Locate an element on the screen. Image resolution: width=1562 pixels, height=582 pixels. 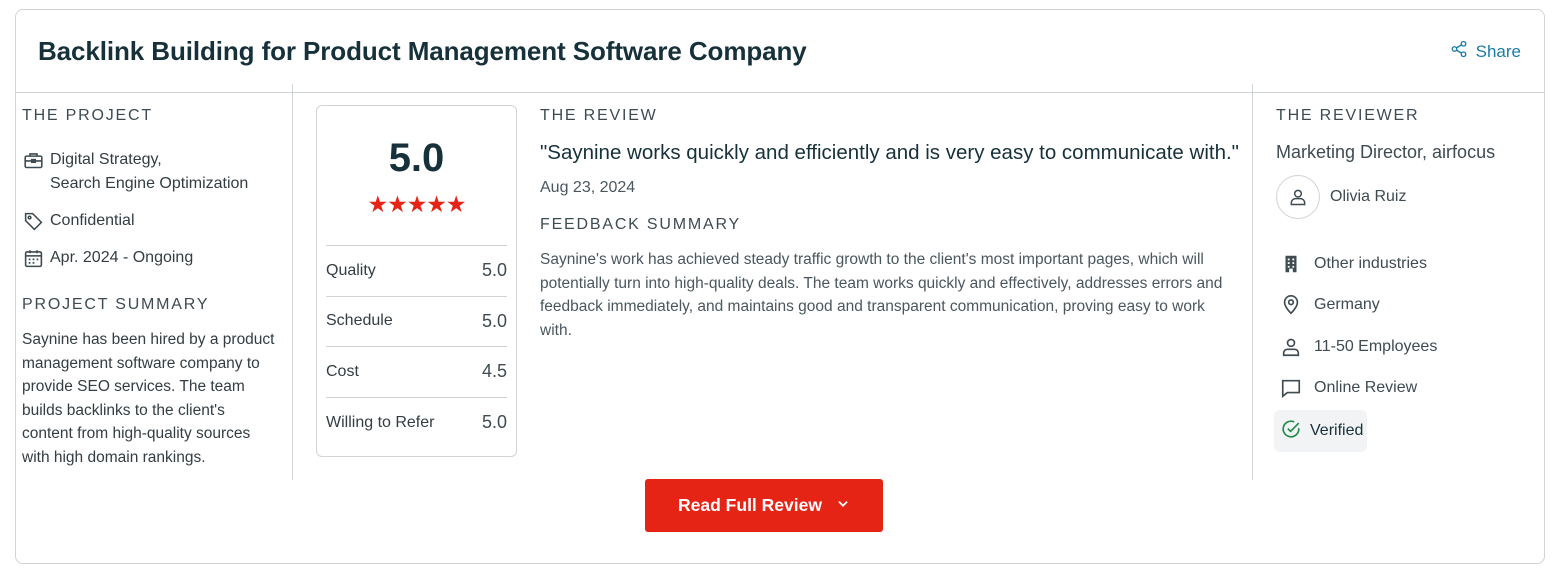
verified-text: Verified is located at coordinates (1337, 430).